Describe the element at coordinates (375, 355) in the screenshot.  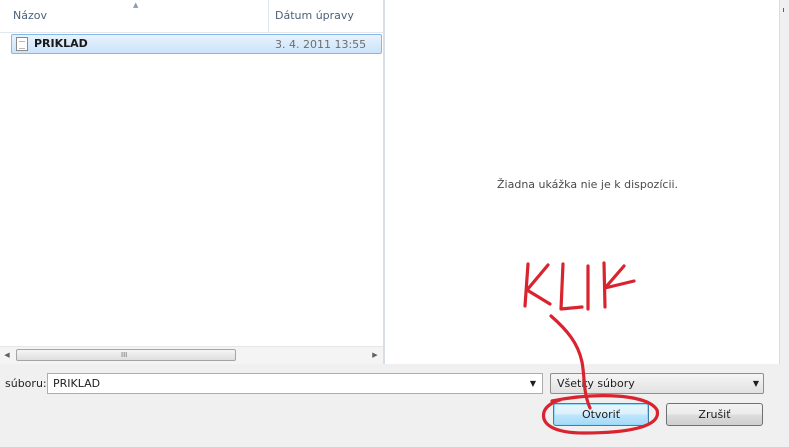
I see `scroll-right-icon: ▶` at that location.